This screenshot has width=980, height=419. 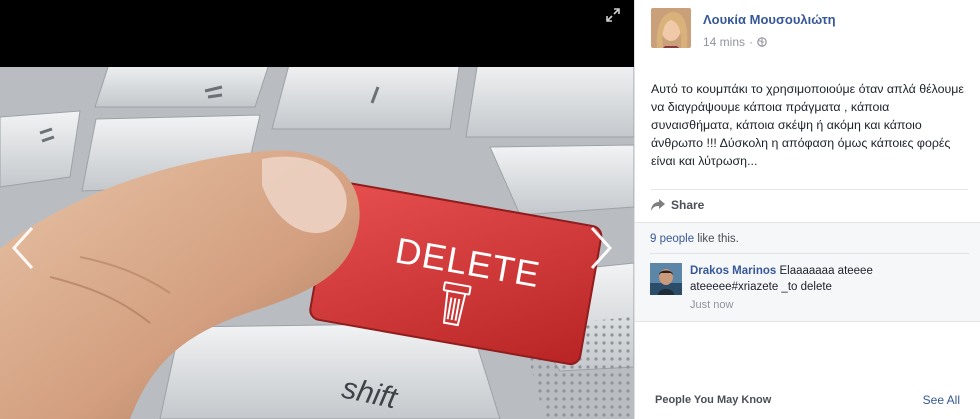 I want to click on chevron-left-icon, so click(x=23, y=248).